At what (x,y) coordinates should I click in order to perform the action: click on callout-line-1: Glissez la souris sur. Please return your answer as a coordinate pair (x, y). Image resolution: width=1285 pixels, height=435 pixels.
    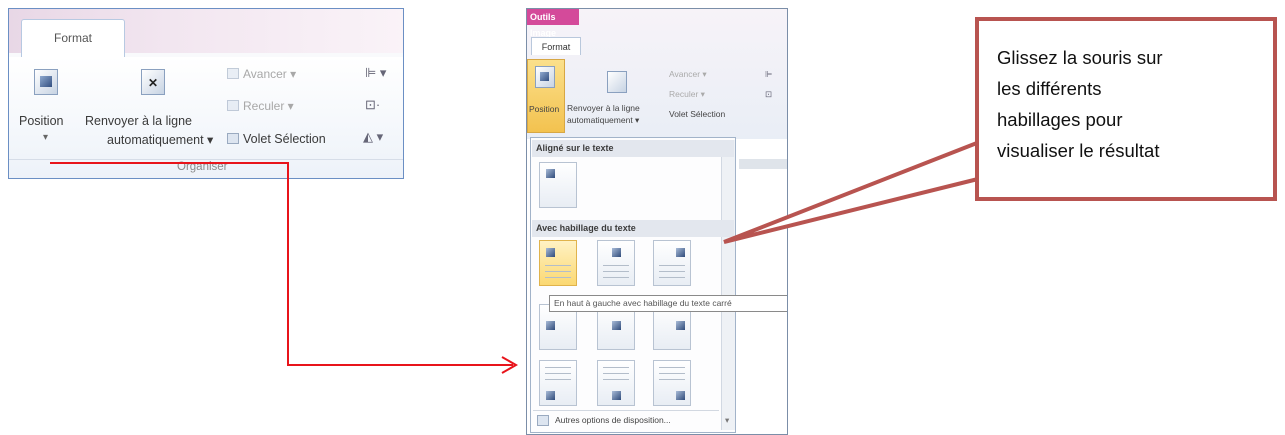
    Looking at the image, I should click on (1080, 57).